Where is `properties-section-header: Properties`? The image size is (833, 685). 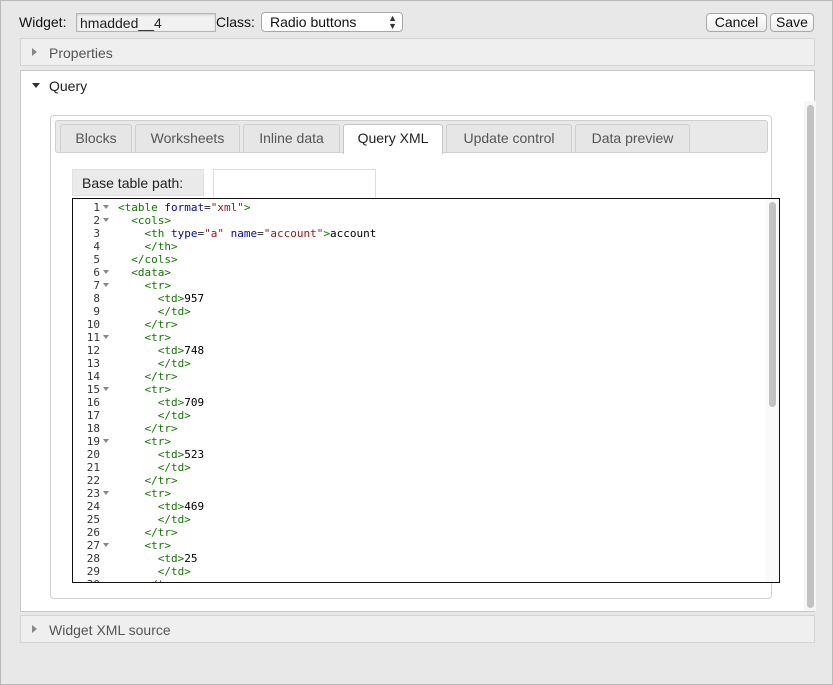 properties-section-header: Properties is located at coordinates (417, 52).